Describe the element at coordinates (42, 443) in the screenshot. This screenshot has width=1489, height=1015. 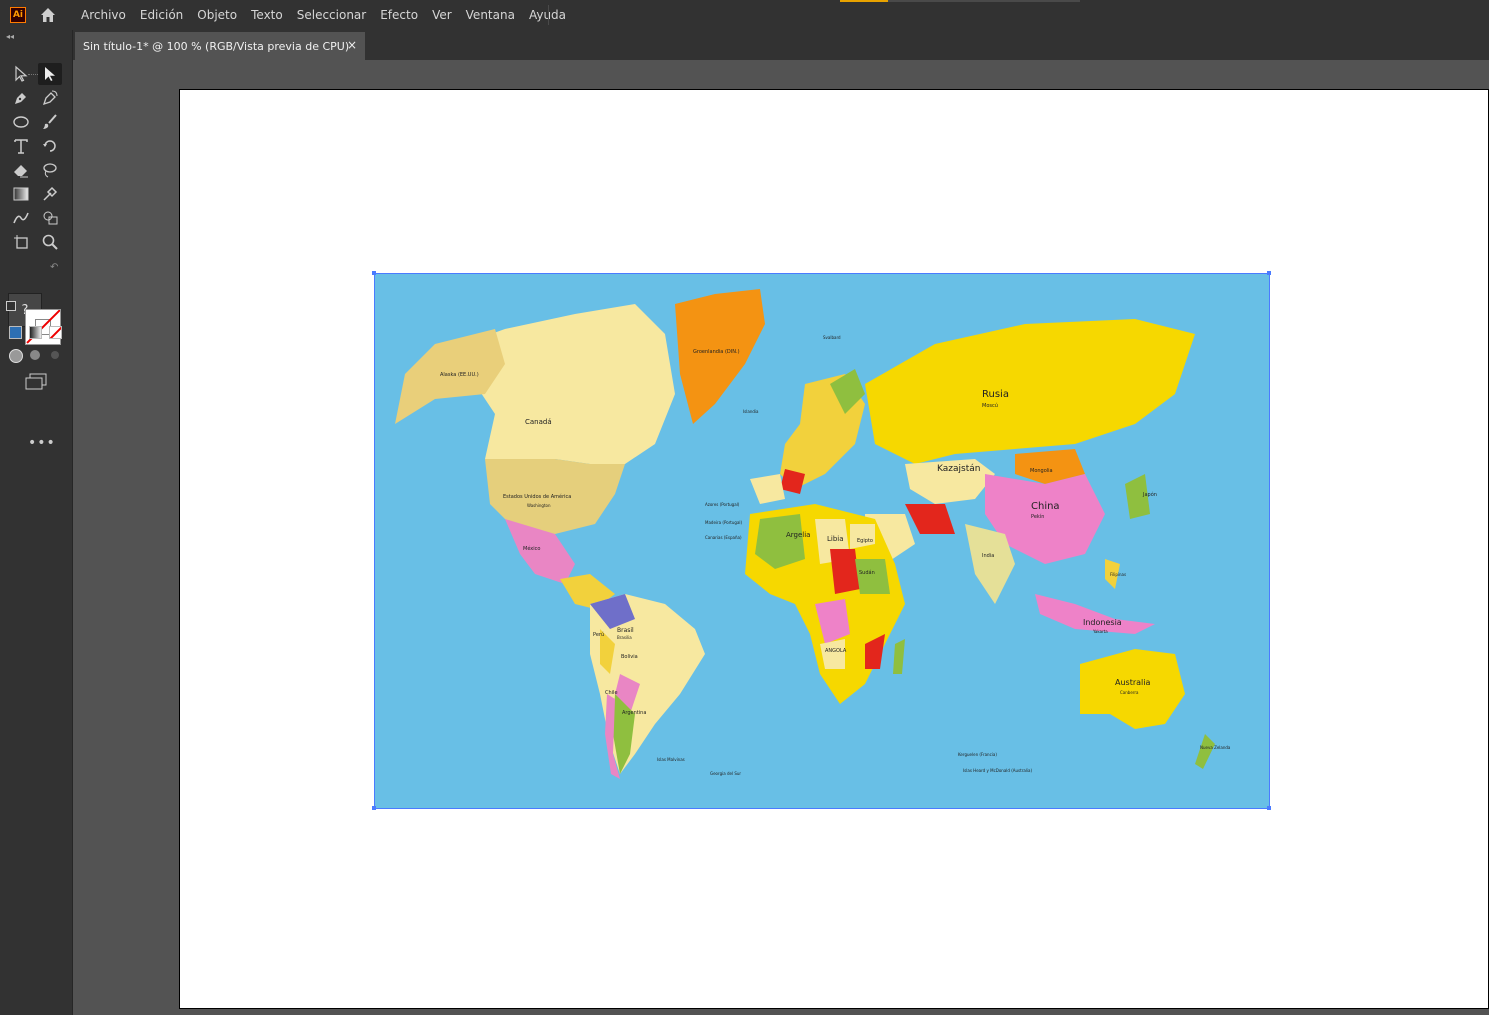
I see `more-tools-icon: •••` at that location.